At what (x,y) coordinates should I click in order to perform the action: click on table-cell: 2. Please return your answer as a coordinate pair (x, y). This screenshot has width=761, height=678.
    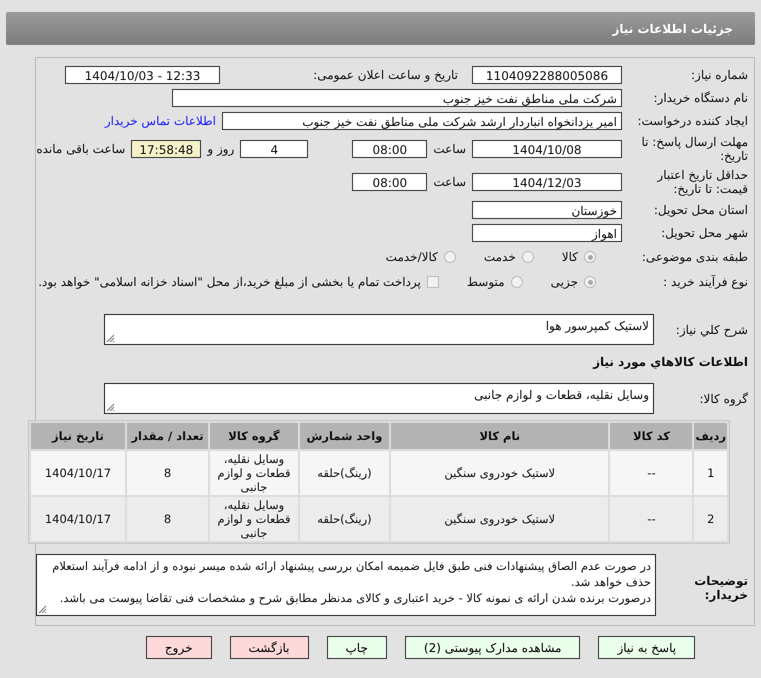
    Looking at the image, I should click on (710, 519).